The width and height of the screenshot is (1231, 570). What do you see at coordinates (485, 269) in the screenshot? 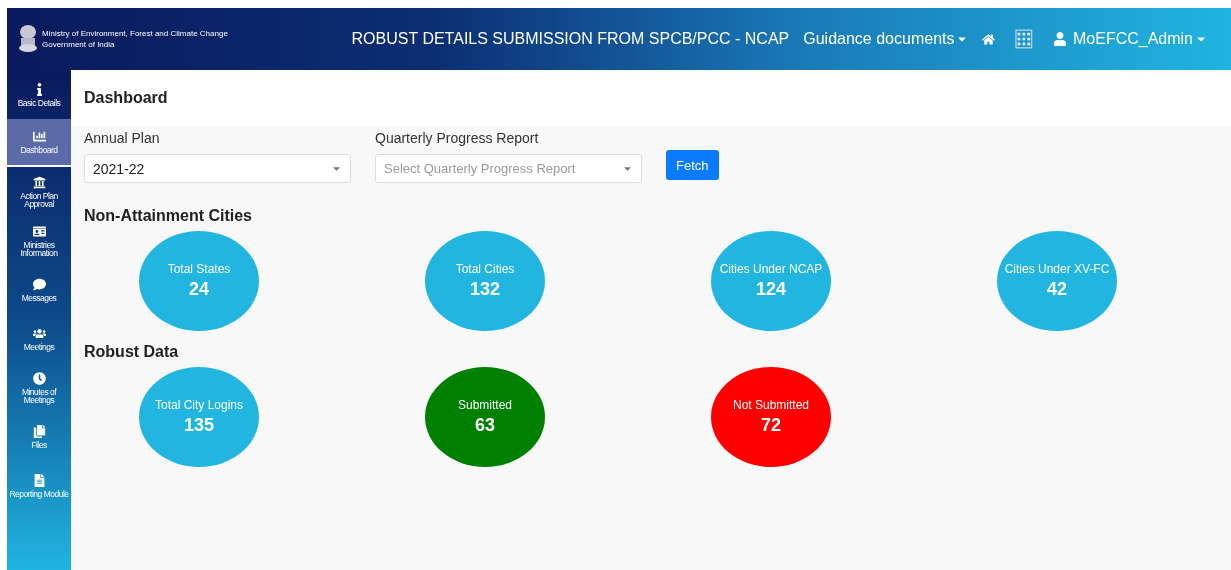
I see `stat-label: Total Cities` at bounding box center [485, 269].